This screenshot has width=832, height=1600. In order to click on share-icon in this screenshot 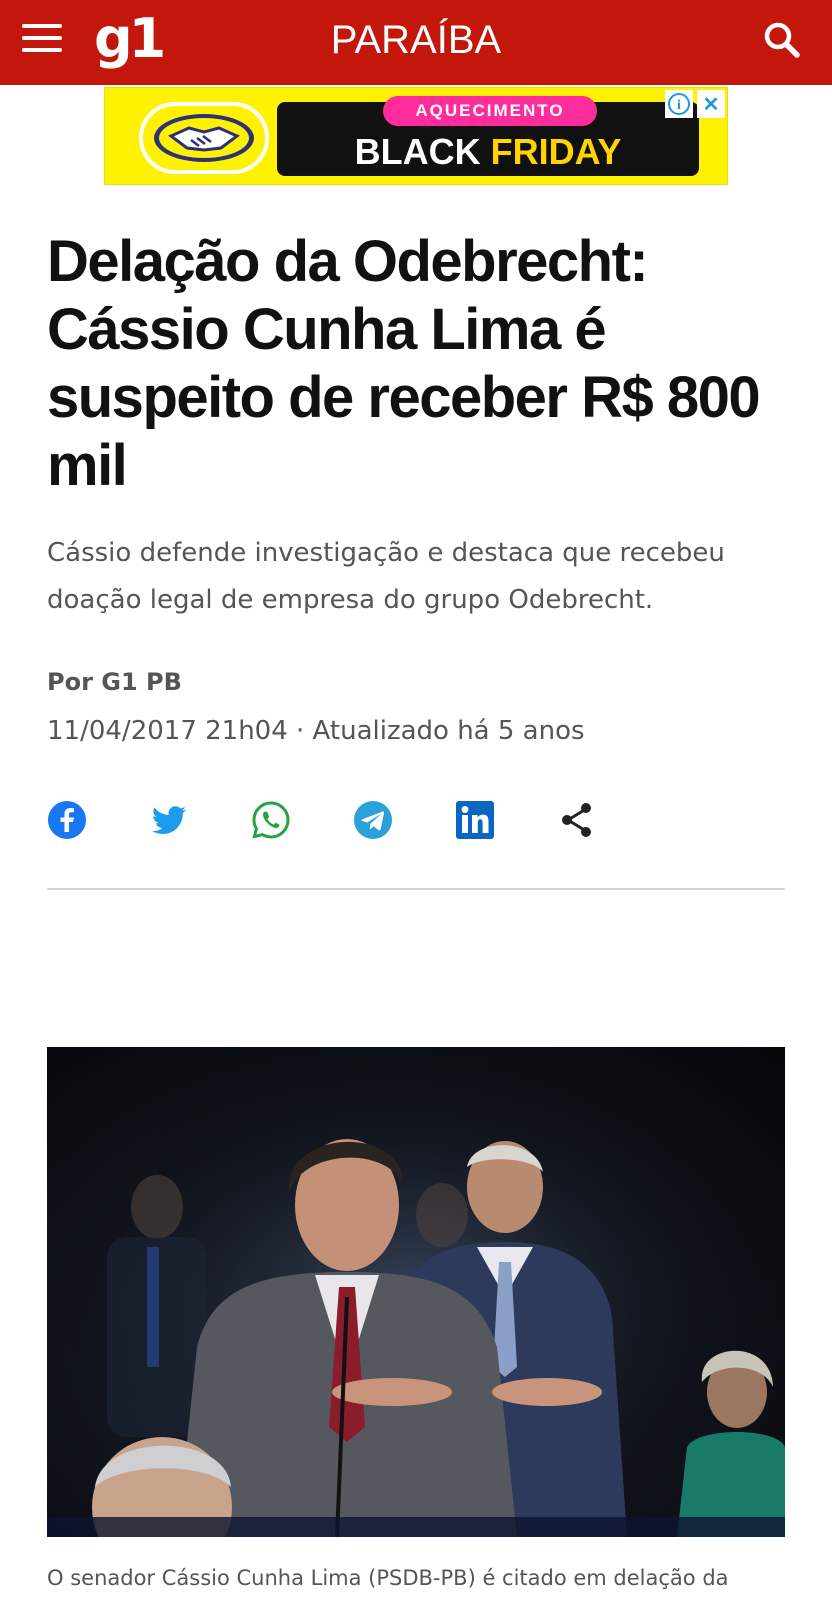, I will do `click(577, 820)`.